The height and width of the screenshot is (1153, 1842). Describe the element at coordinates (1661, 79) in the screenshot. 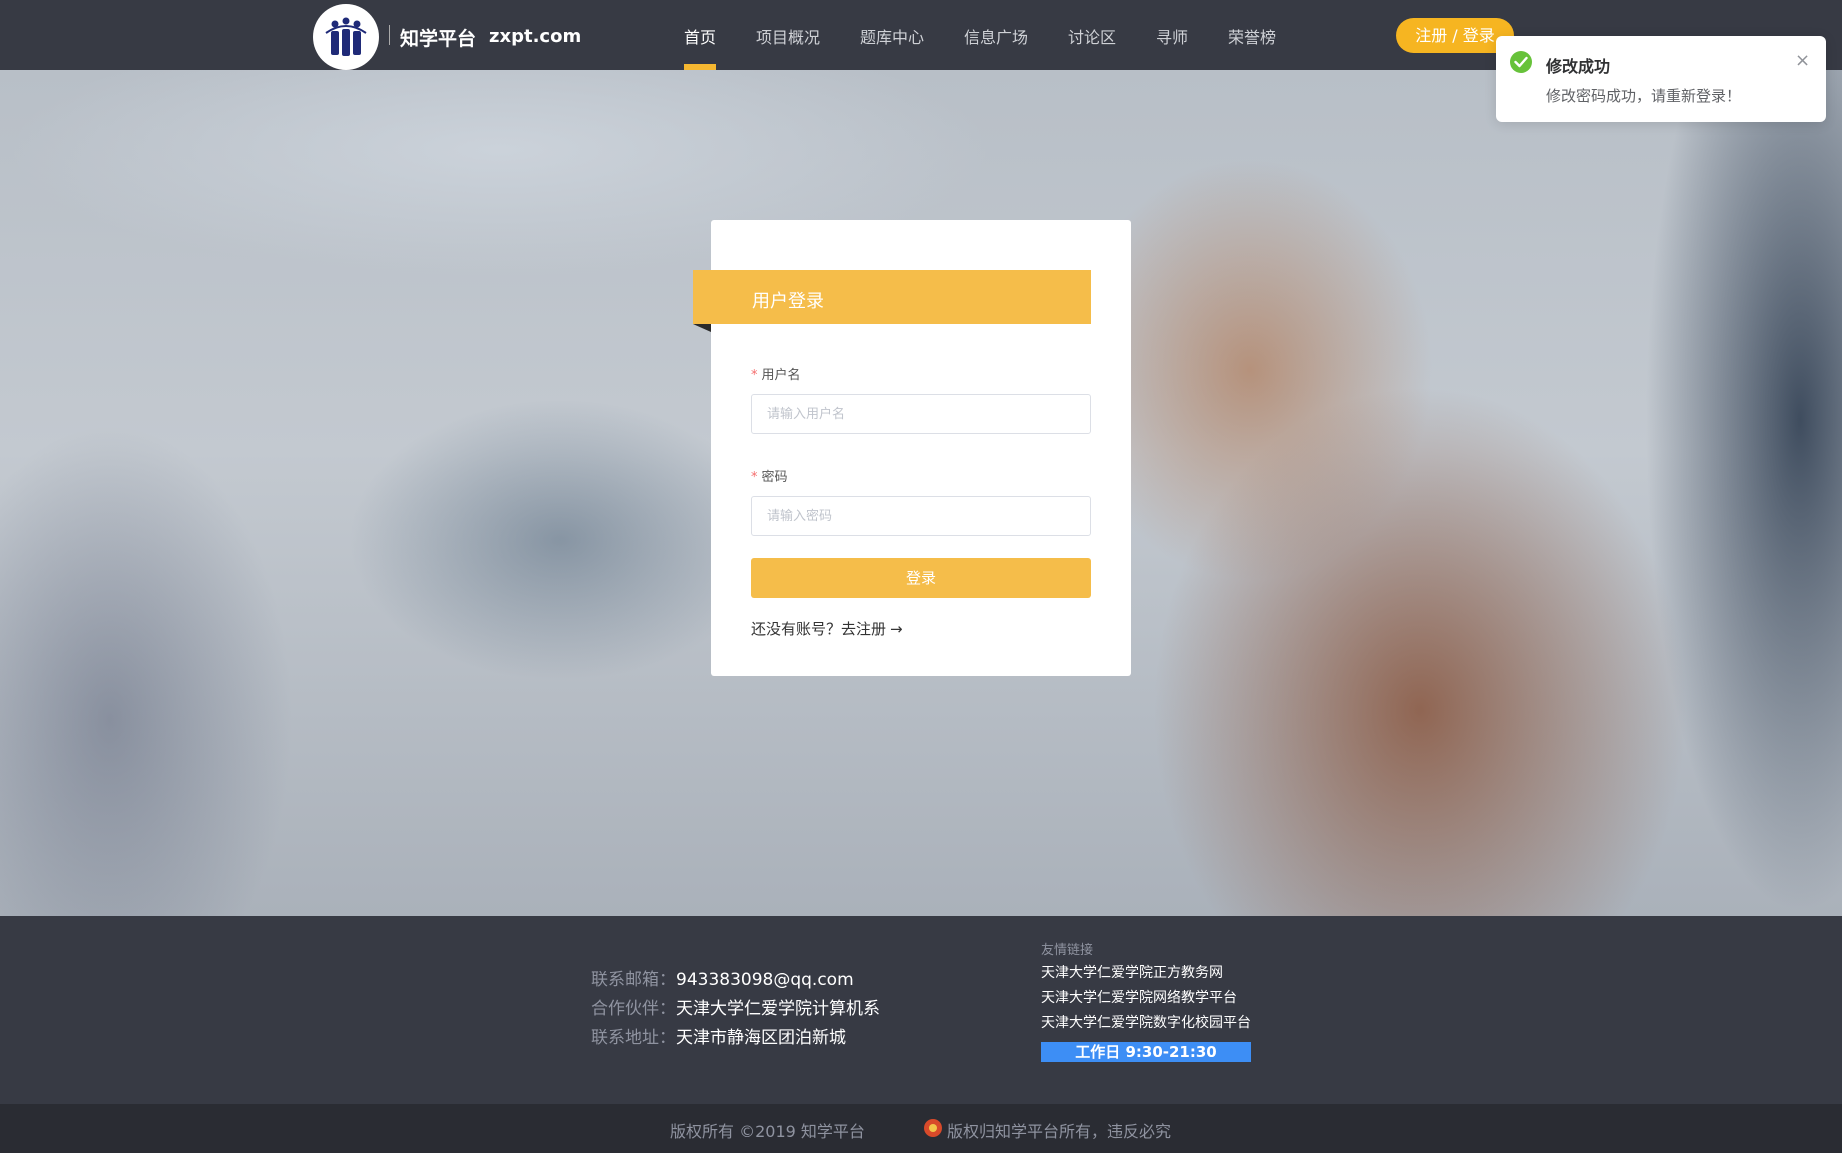

I see `success-notification: 修改成功 修改密码成功，请重新登录！ ×` at that location.